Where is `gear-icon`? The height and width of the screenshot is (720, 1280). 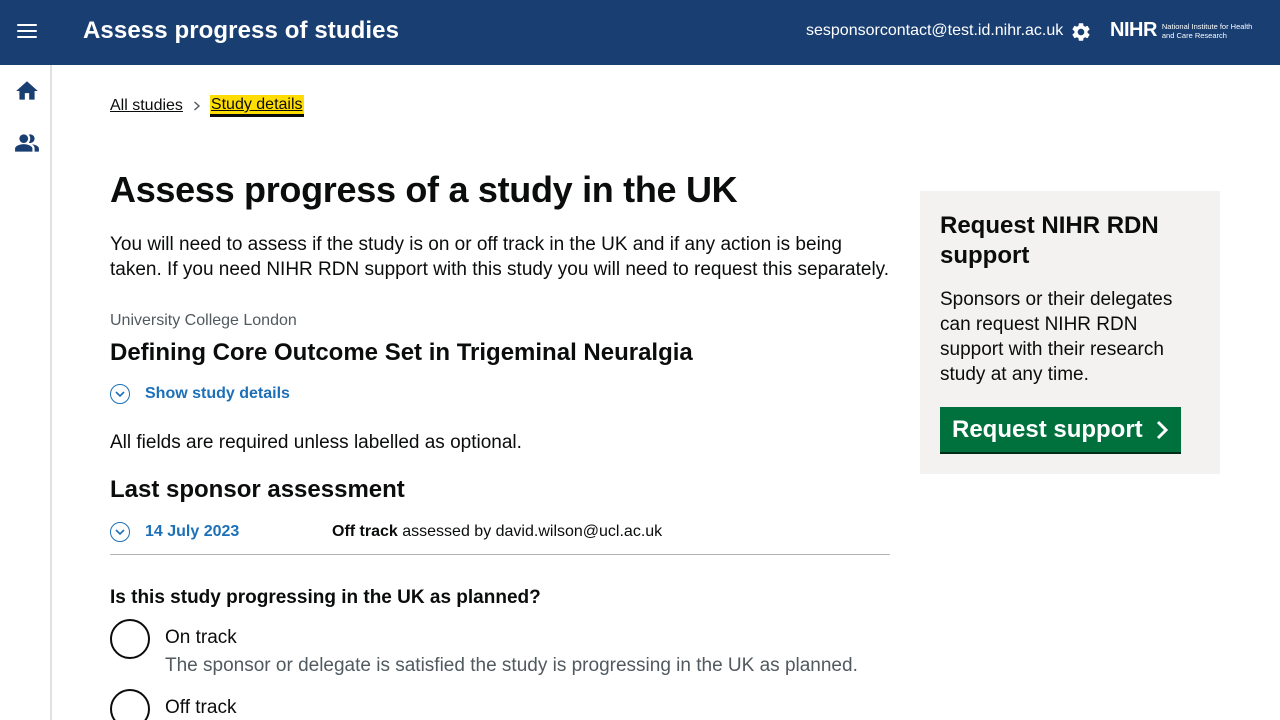
gear-icon is located at coordinates (1081, 32).